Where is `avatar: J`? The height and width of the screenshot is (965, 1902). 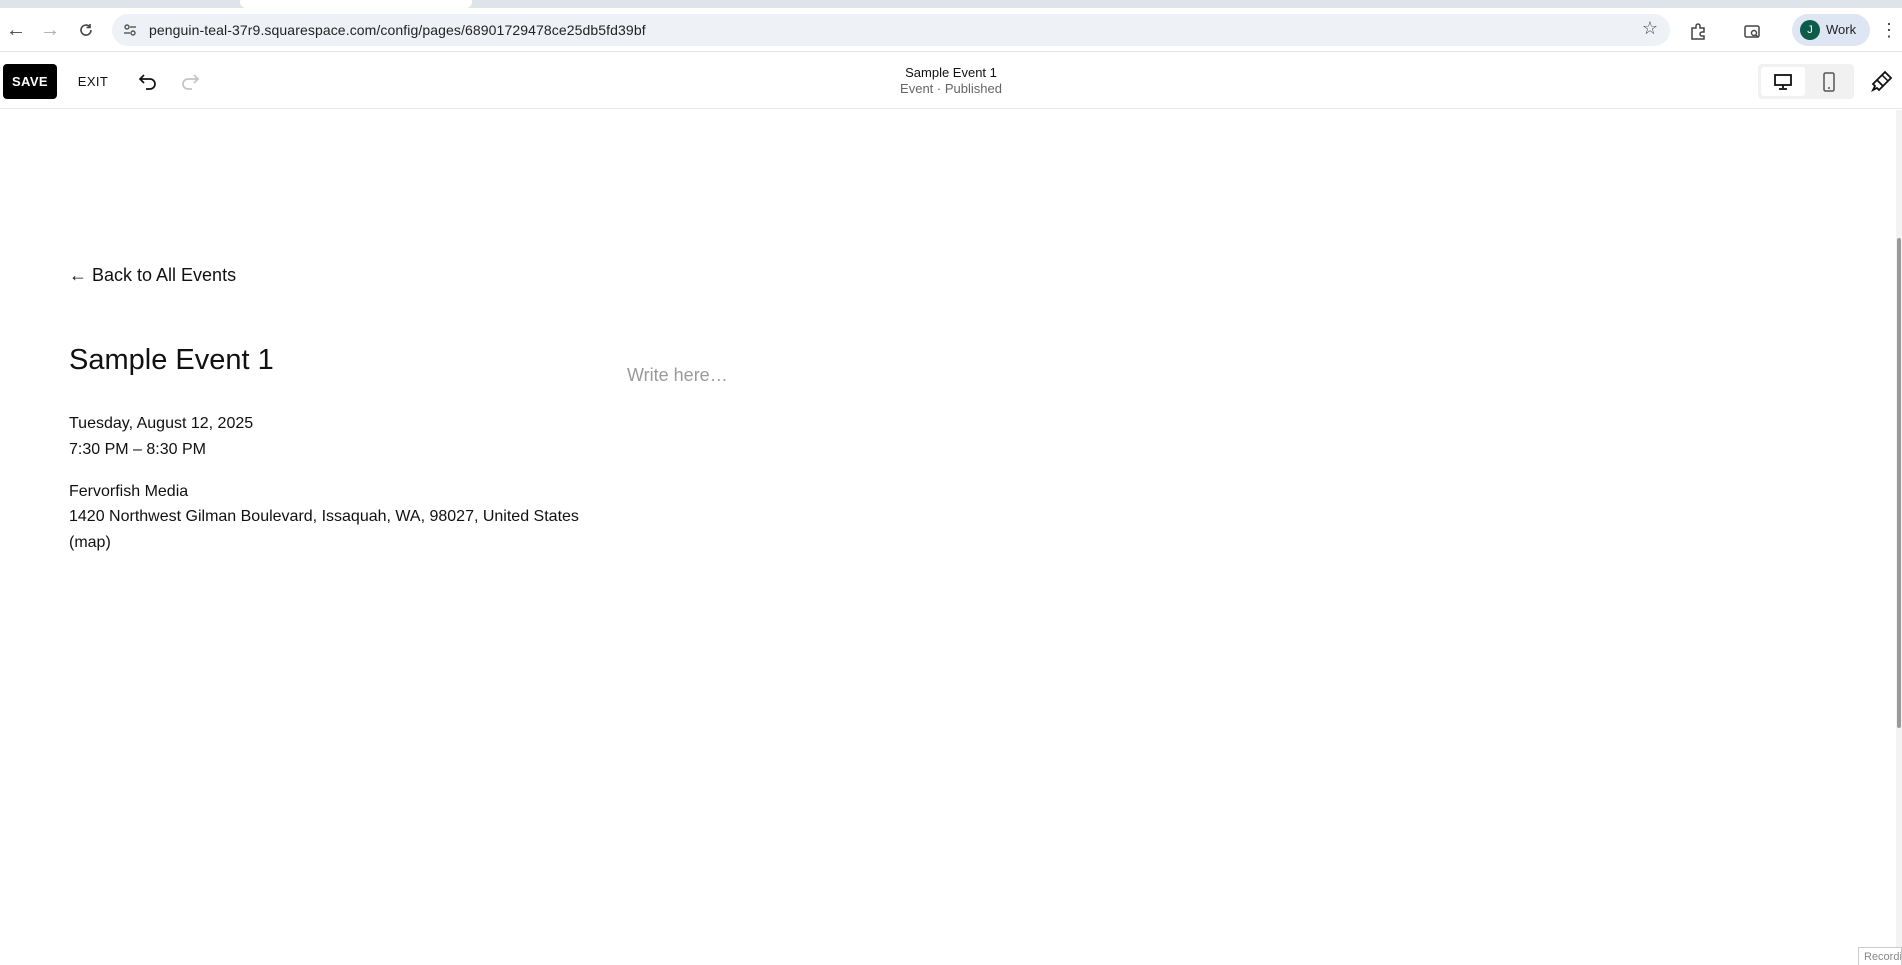
avatar: J is located at coordinates (1810, 30).